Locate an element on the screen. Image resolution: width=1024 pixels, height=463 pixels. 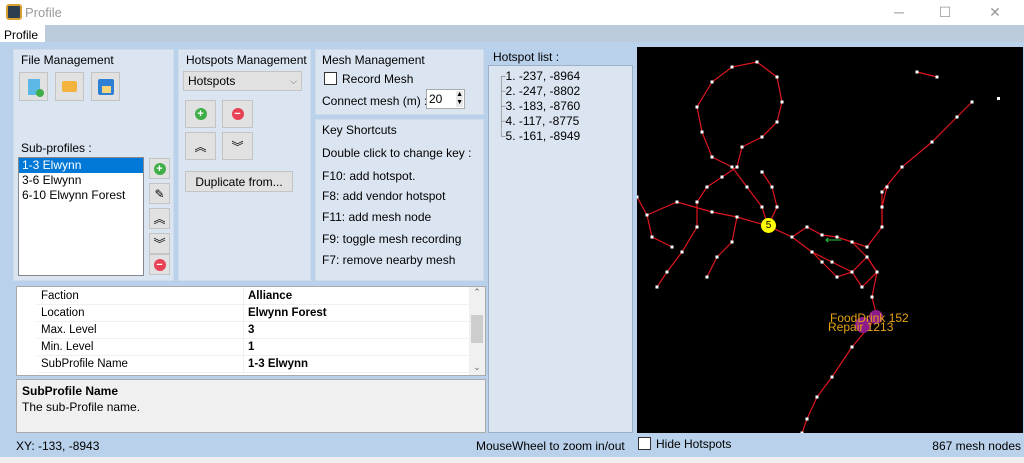
property-row: SubProfile Name 1-3 Elwynn is located at coordinates (254, 364).